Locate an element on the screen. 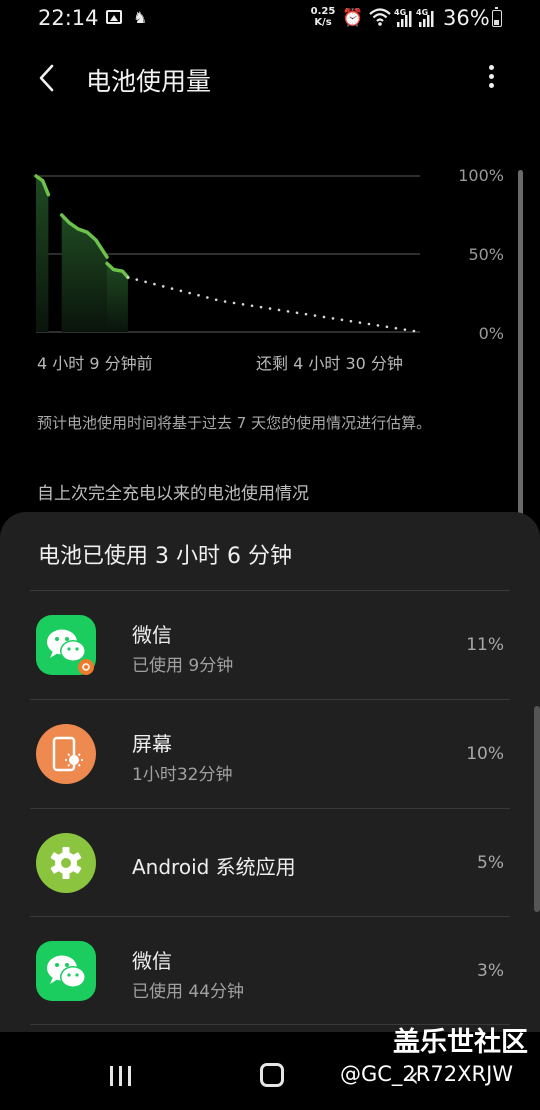 This screenshot has width=540, height=1110. status-bar: 22:14 ♞ 0.25 K/s ⏰ 4G 4G 36% is located at coordinates (270, 18).